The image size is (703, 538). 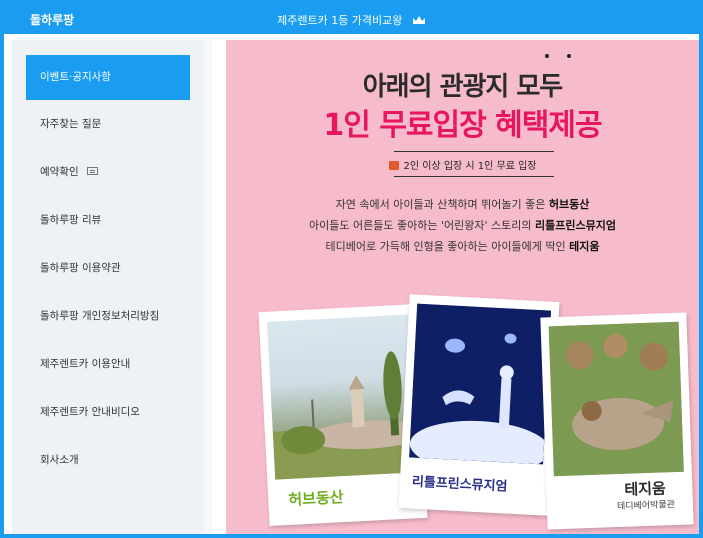 I want to click on sidebar-item-faq: 자주찾는 질문, so click(x=108, y=124).